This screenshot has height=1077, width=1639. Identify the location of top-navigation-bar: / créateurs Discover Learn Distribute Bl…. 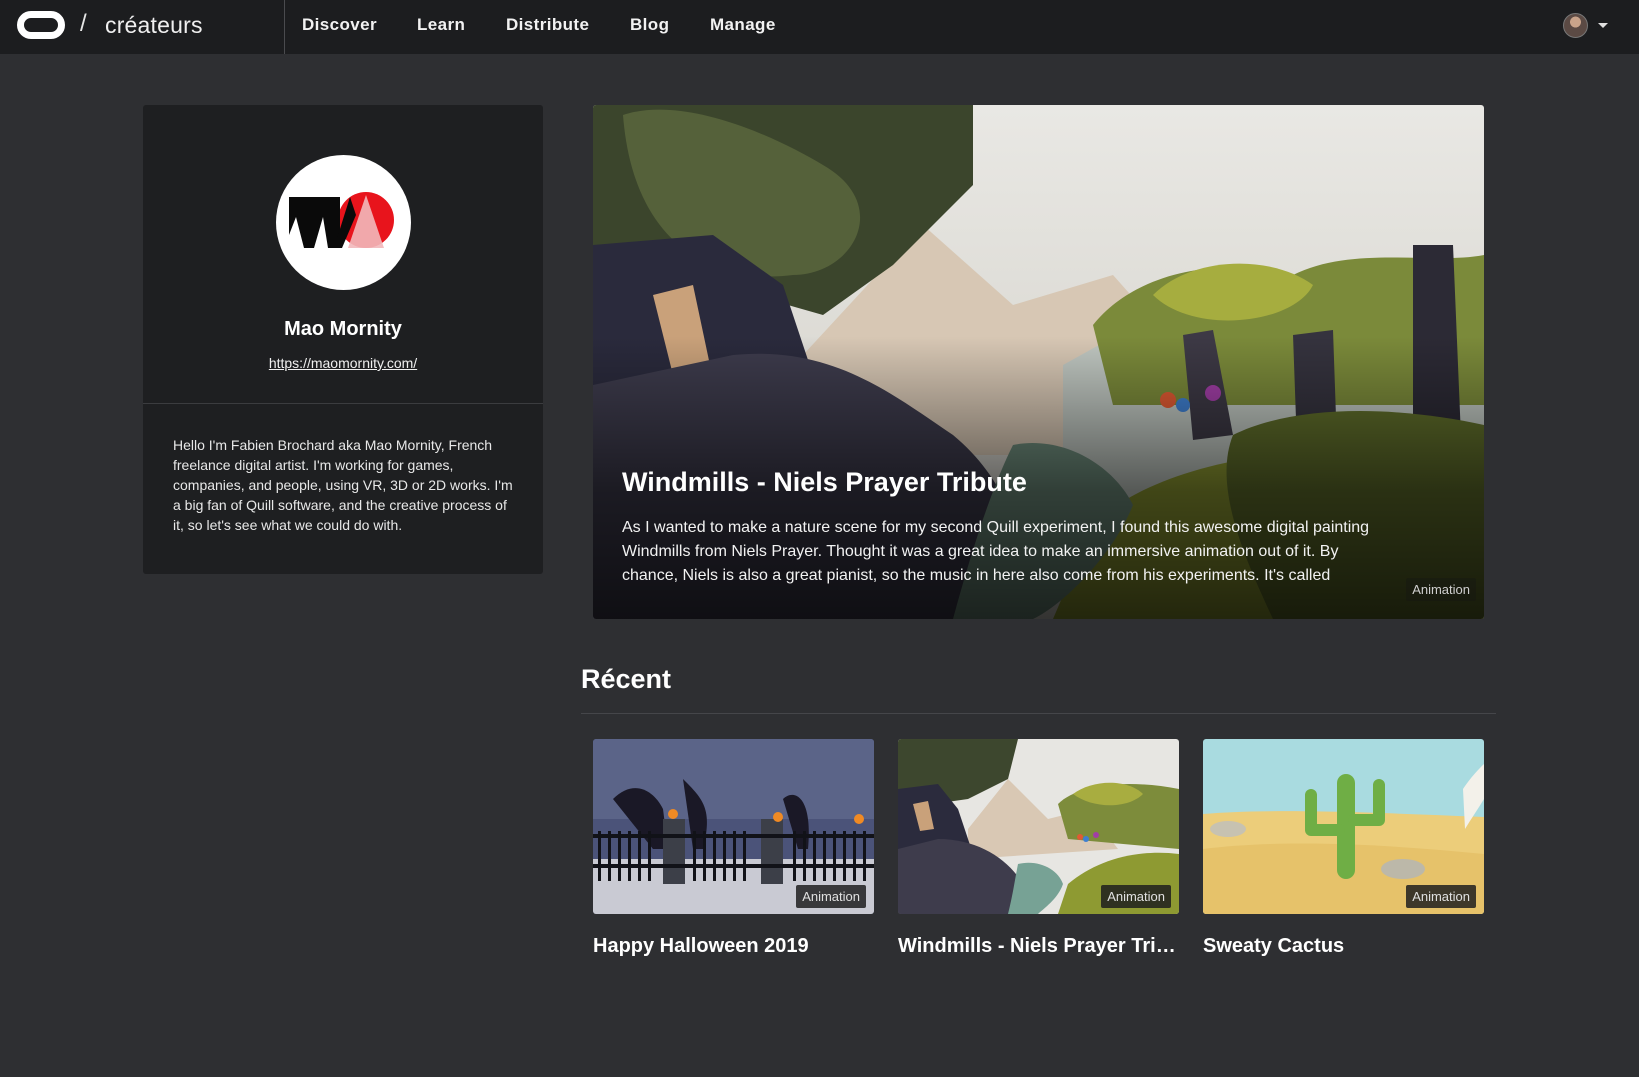
(819, 27).